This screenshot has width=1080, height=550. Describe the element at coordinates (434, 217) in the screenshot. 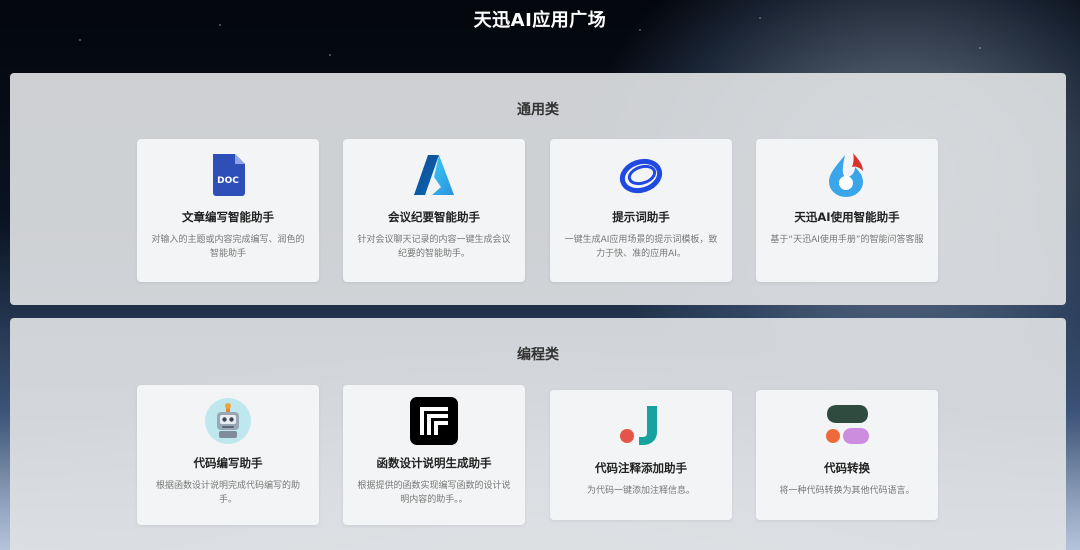

I see `app-card-name: 会议纪要智能助手` at that location.